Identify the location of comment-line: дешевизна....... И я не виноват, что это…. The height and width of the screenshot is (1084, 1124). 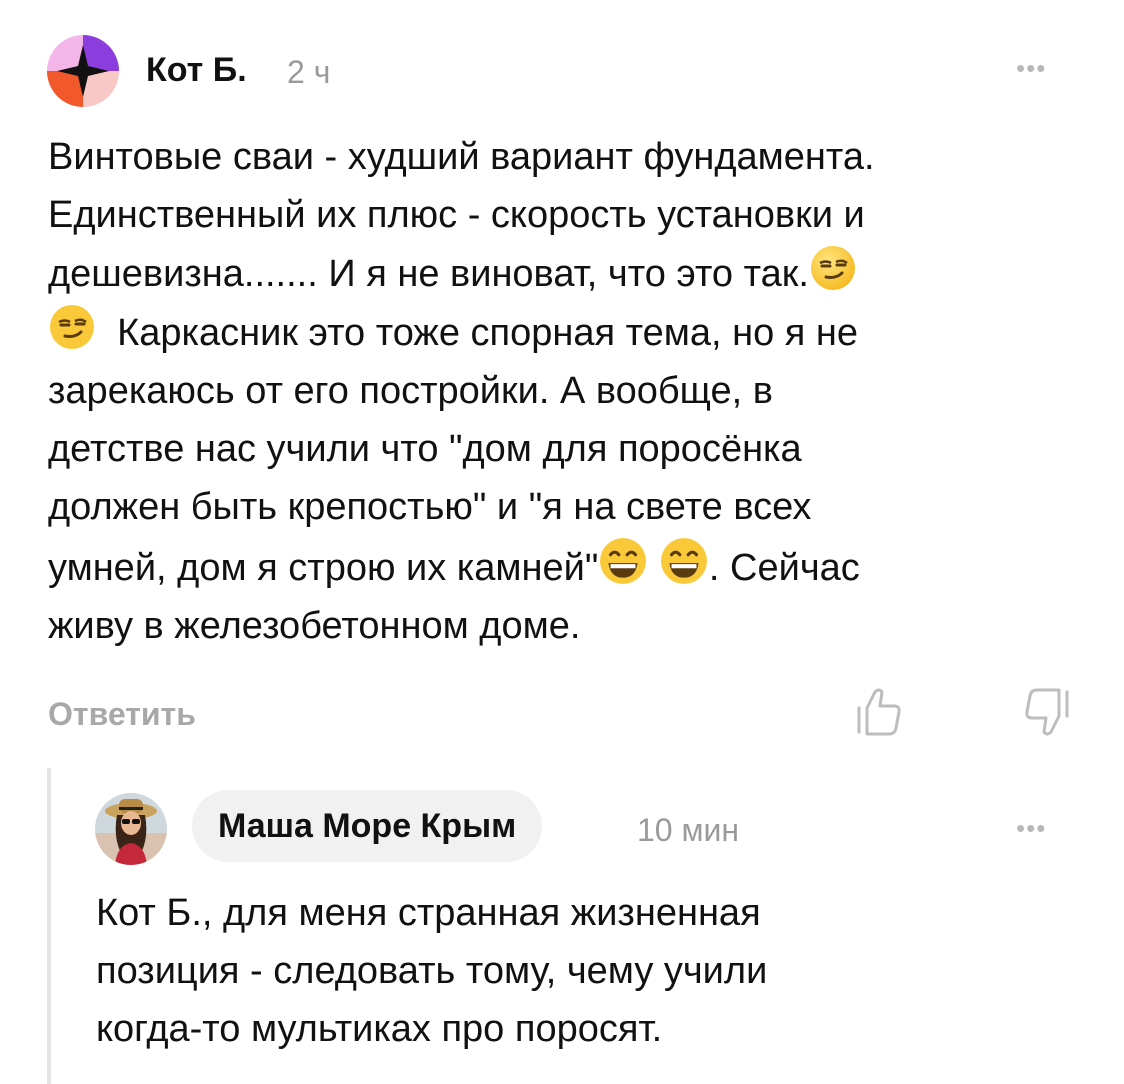
(578, 273).